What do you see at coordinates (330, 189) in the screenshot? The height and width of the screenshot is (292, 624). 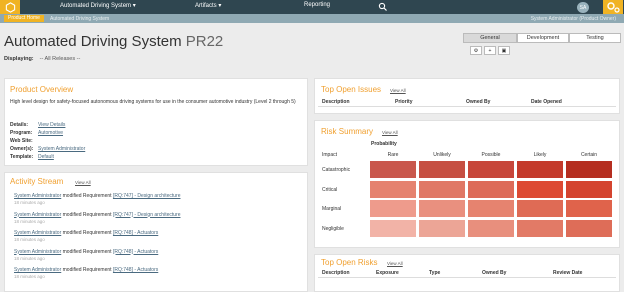 I see `impact-label: Critical` at bounding box center [330, 189].